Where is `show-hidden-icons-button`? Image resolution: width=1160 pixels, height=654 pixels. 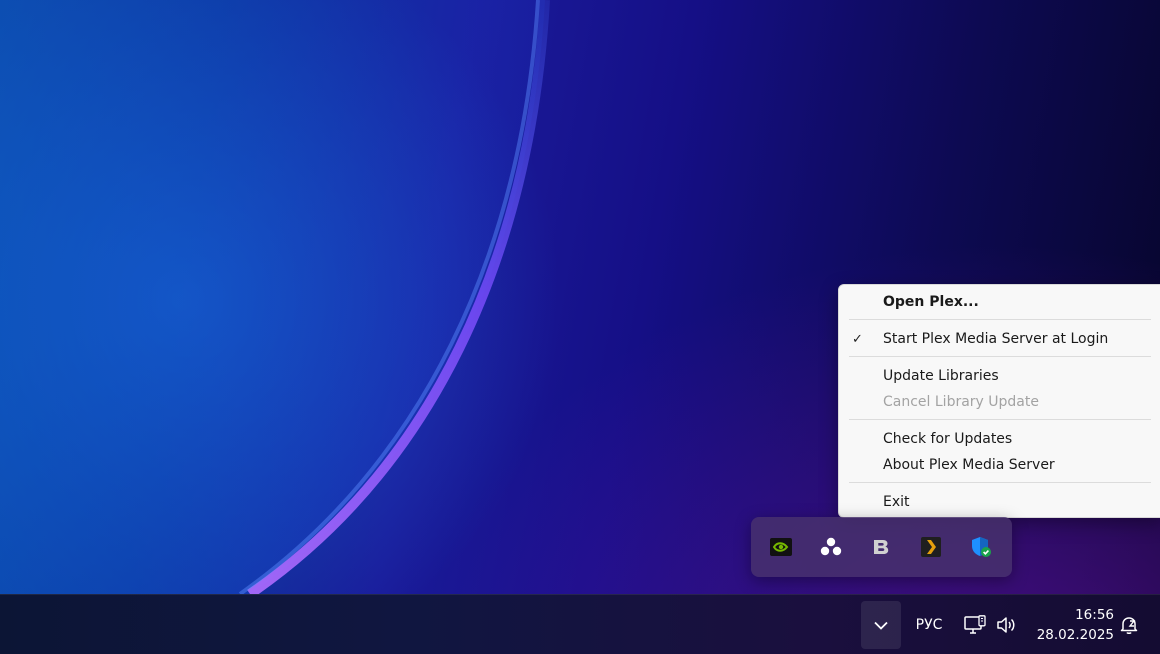 show-hidden-icons-button is located at coordinates (881, 625).